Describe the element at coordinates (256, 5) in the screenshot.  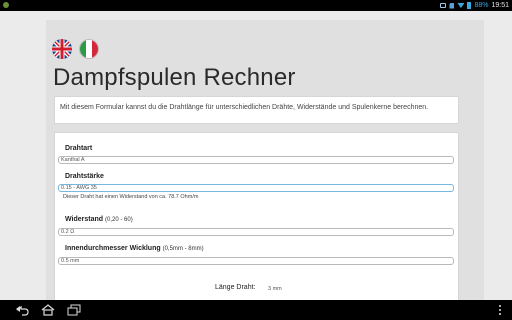
I see `status-bar: 88% 19:51` at that location.